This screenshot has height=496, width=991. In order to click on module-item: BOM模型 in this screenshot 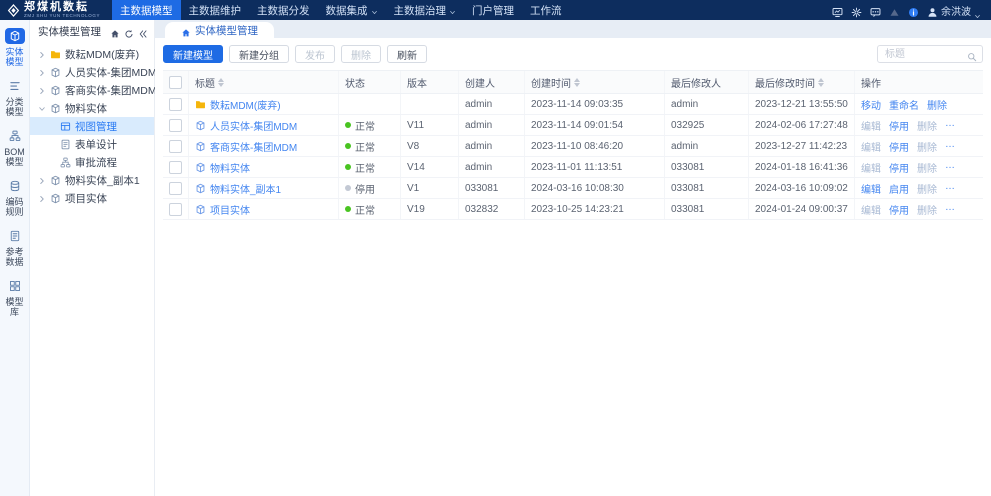, I will do `click(15, 147)`.